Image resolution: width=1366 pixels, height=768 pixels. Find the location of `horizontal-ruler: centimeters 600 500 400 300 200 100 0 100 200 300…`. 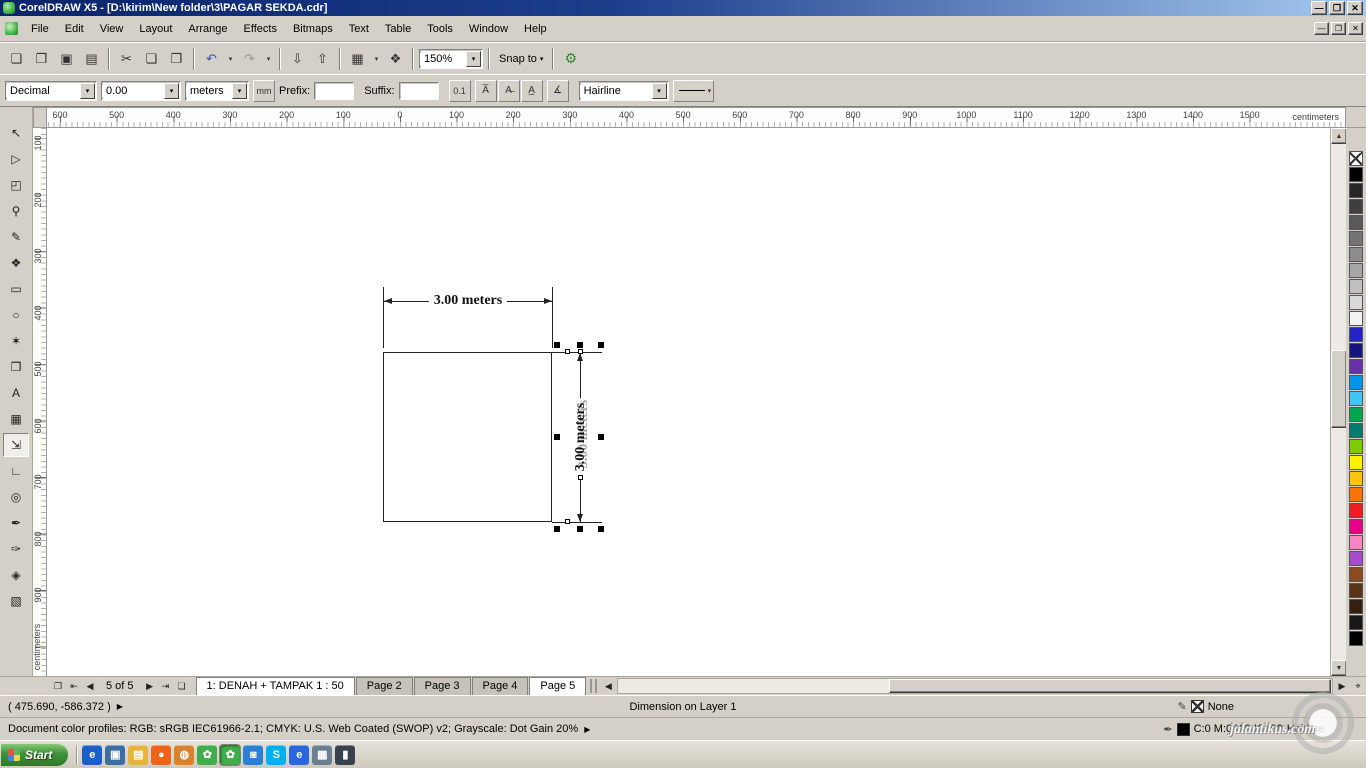

horizontal-ruler: centimeters 600 500 400 300 200 100 0 100 200 300… is located at coordinates (696, 117).